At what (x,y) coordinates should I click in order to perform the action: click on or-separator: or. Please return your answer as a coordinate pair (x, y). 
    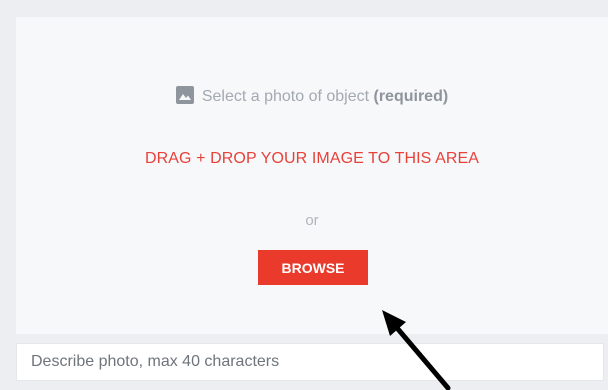
    Looking at the image, I should click on (312, 220).